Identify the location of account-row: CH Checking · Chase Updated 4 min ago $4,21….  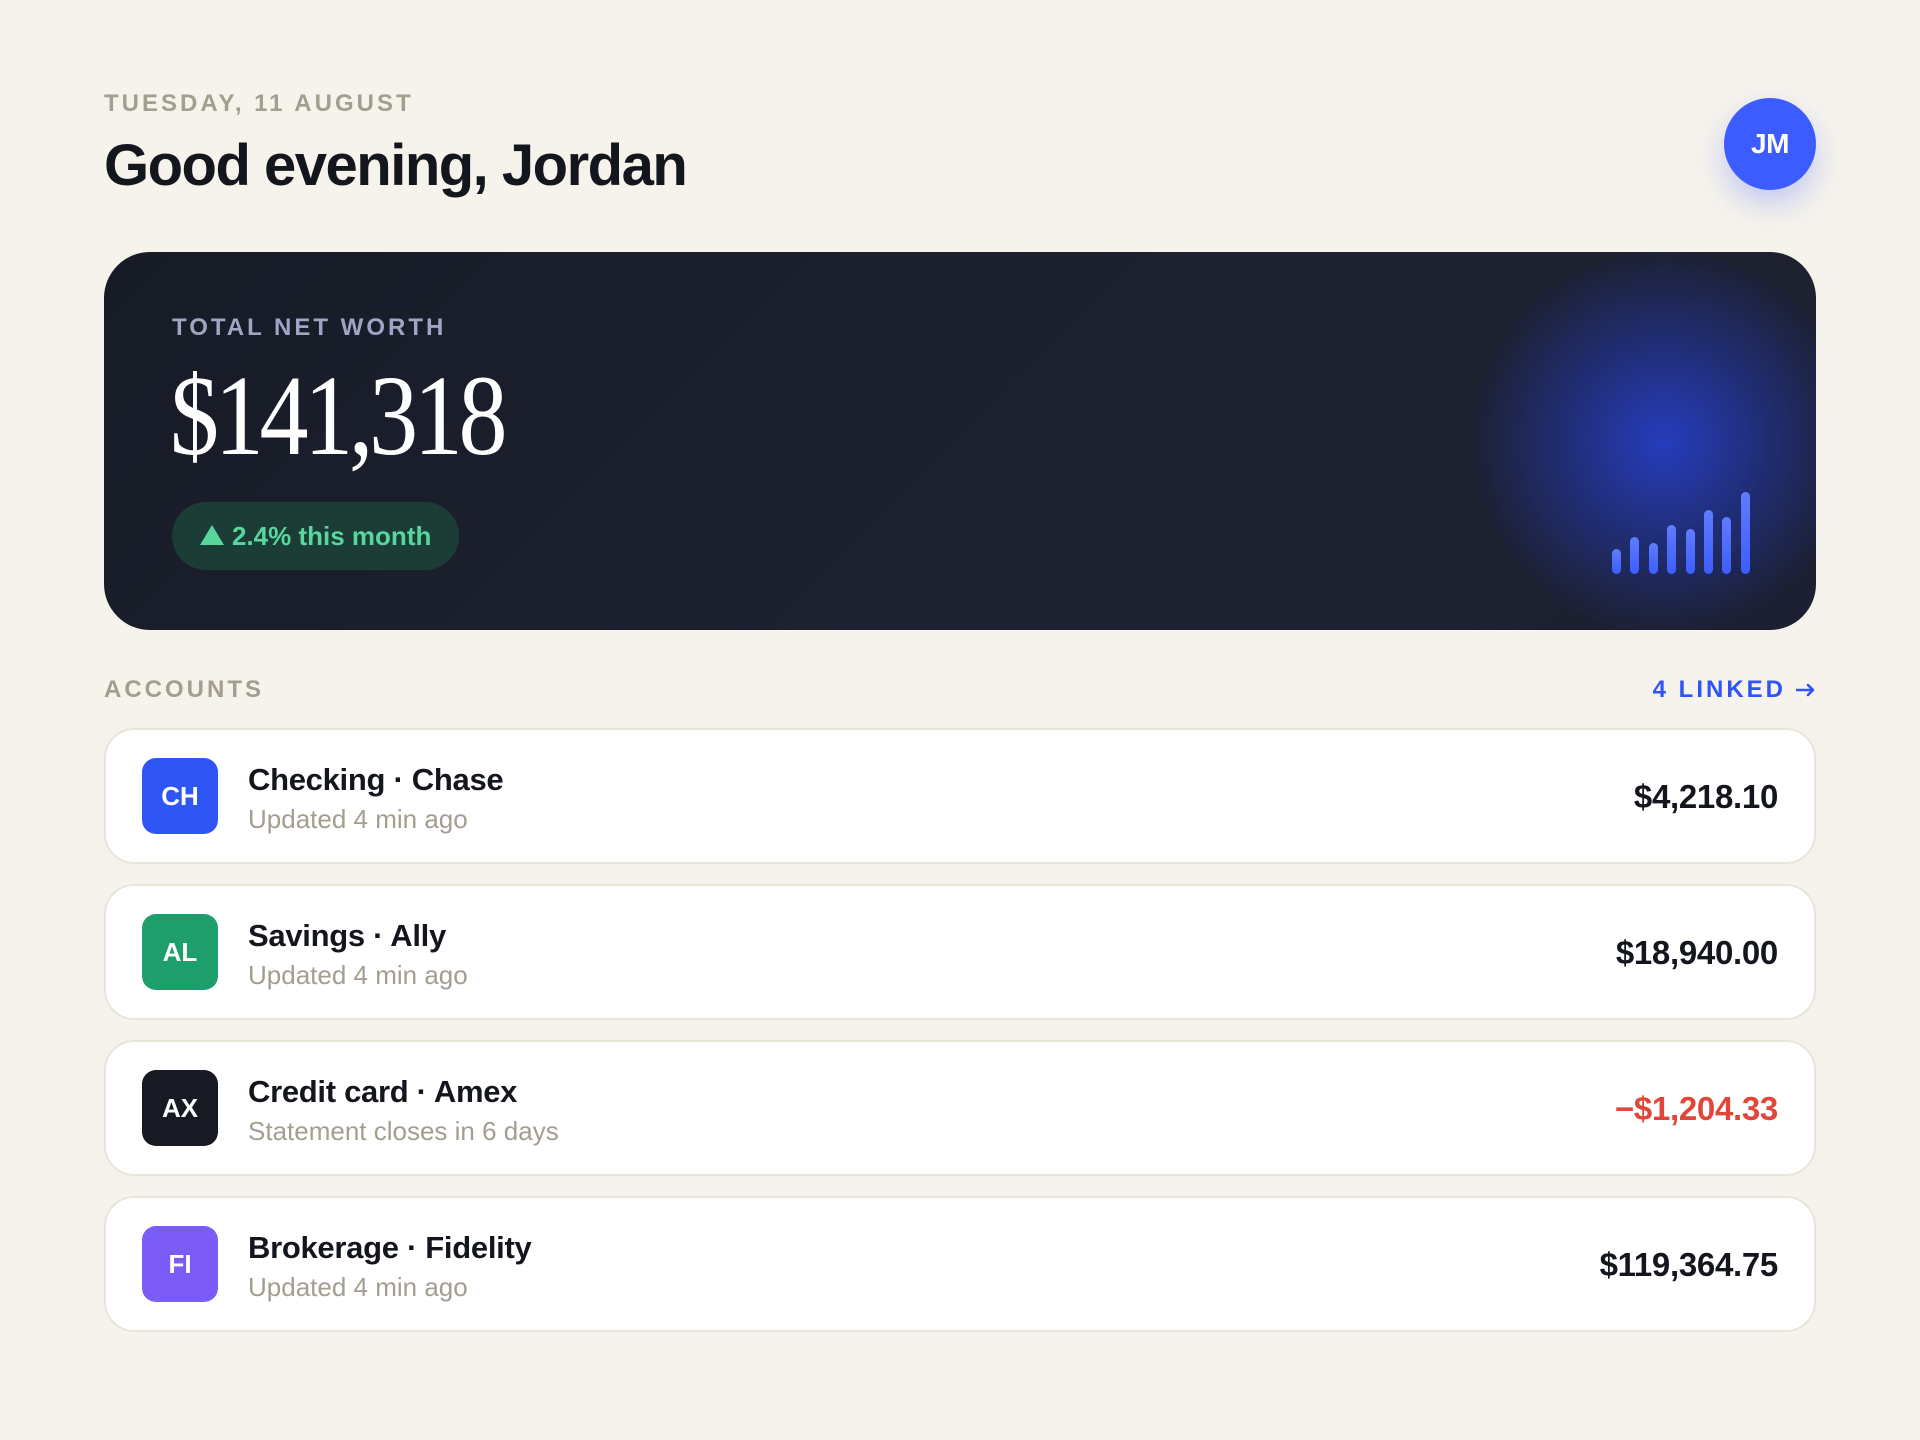
(960, 796).